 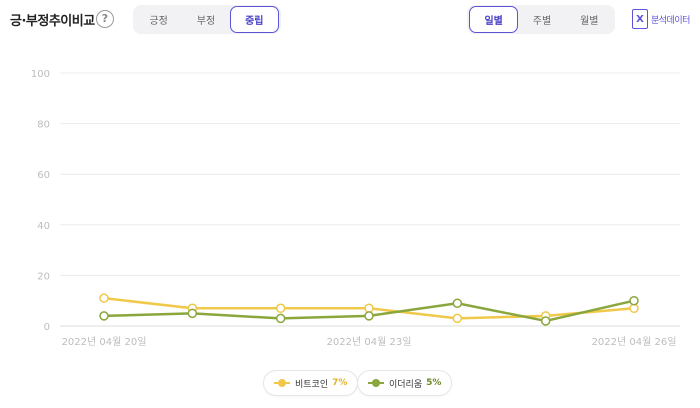 I want to click on y-tick-label: 40, so click(x=43, y=226).